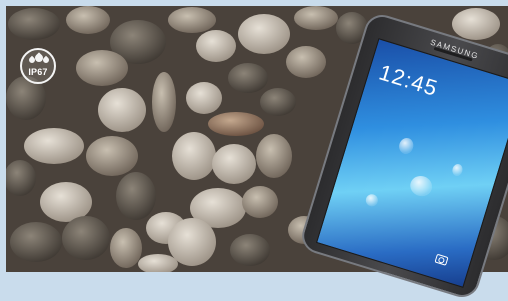 The image size is (508, 301). What do you see at coordinates (38, 72) in the screenshot?
I see `ip-rating-label: IP67` at bounding box center [38, 72].